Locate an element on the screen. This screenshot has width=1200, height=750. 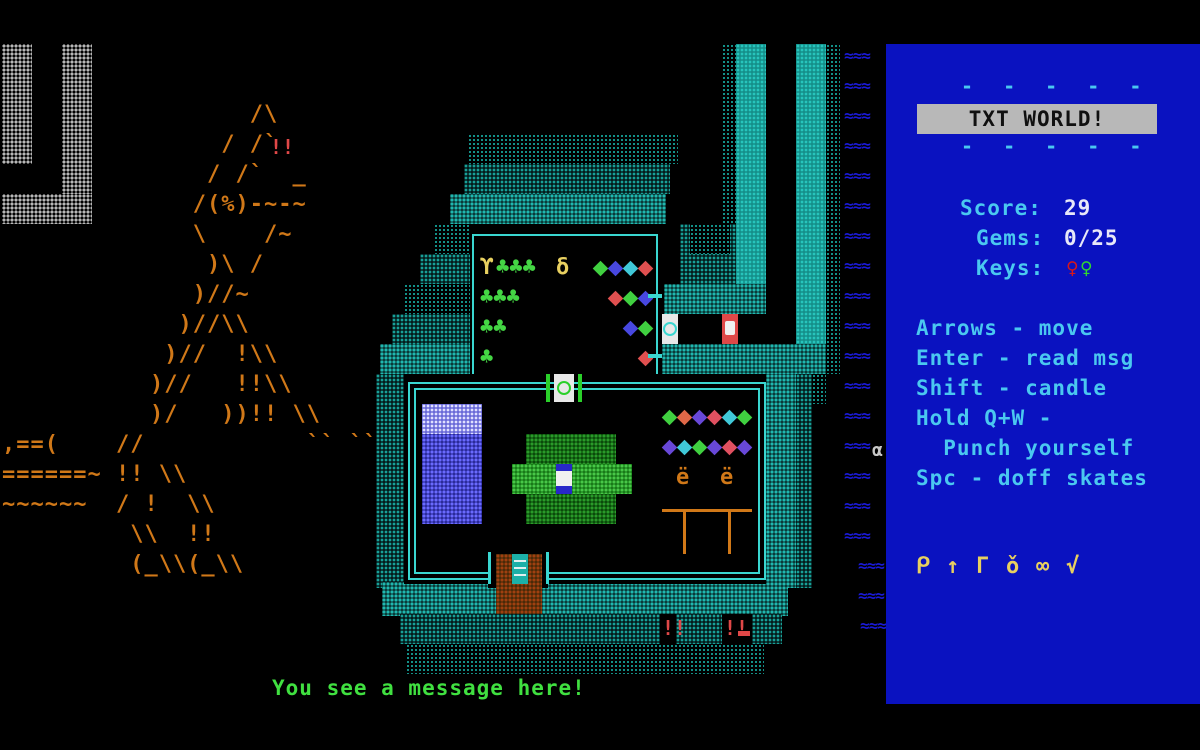
chair-right: ë is located at coordinates (727, 477).